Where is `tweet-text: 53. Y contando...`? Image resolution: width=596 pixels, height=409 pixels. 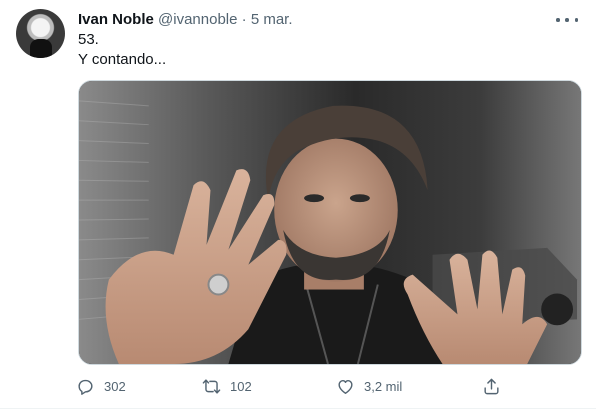
tweet-text: 53. Y contando... is located at coordinates (122, 50).